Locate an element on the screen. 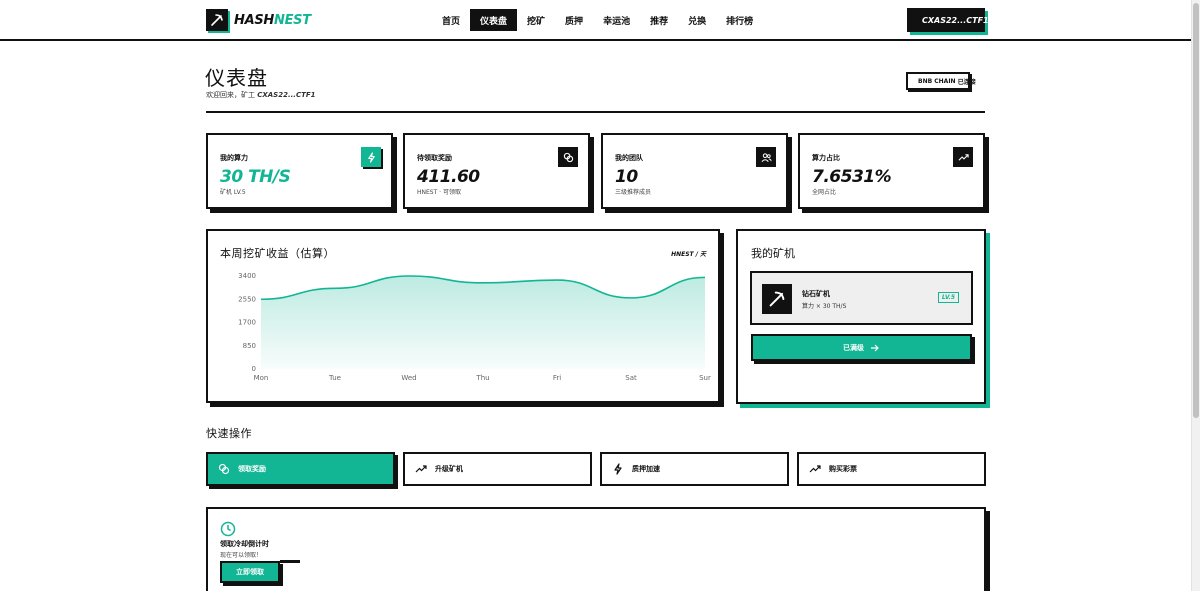  quick-action-label: 领取奖励 is located at coordinates (252, 469).